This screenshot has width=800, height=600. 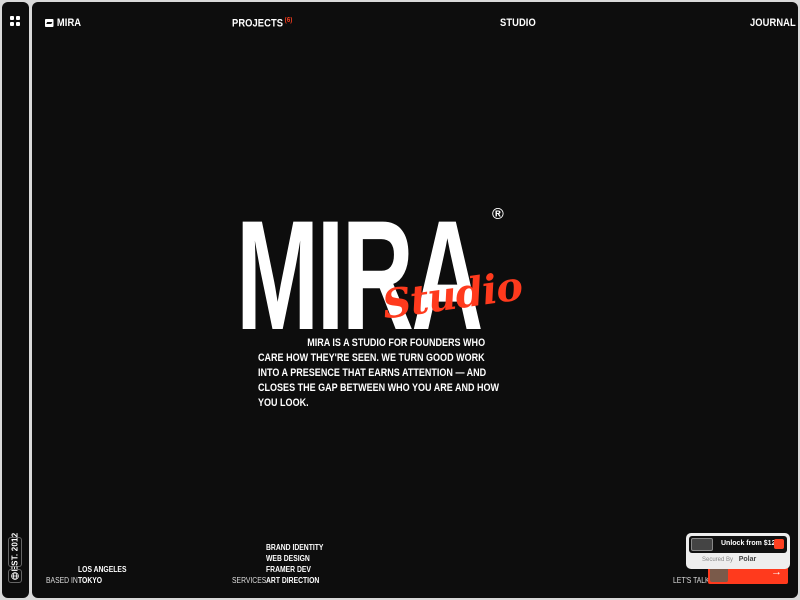 What do you see at coordinates (773, 23) in the screenshot?
I see `nav-journal: JOURNAL` at bounding box center [773, 23].